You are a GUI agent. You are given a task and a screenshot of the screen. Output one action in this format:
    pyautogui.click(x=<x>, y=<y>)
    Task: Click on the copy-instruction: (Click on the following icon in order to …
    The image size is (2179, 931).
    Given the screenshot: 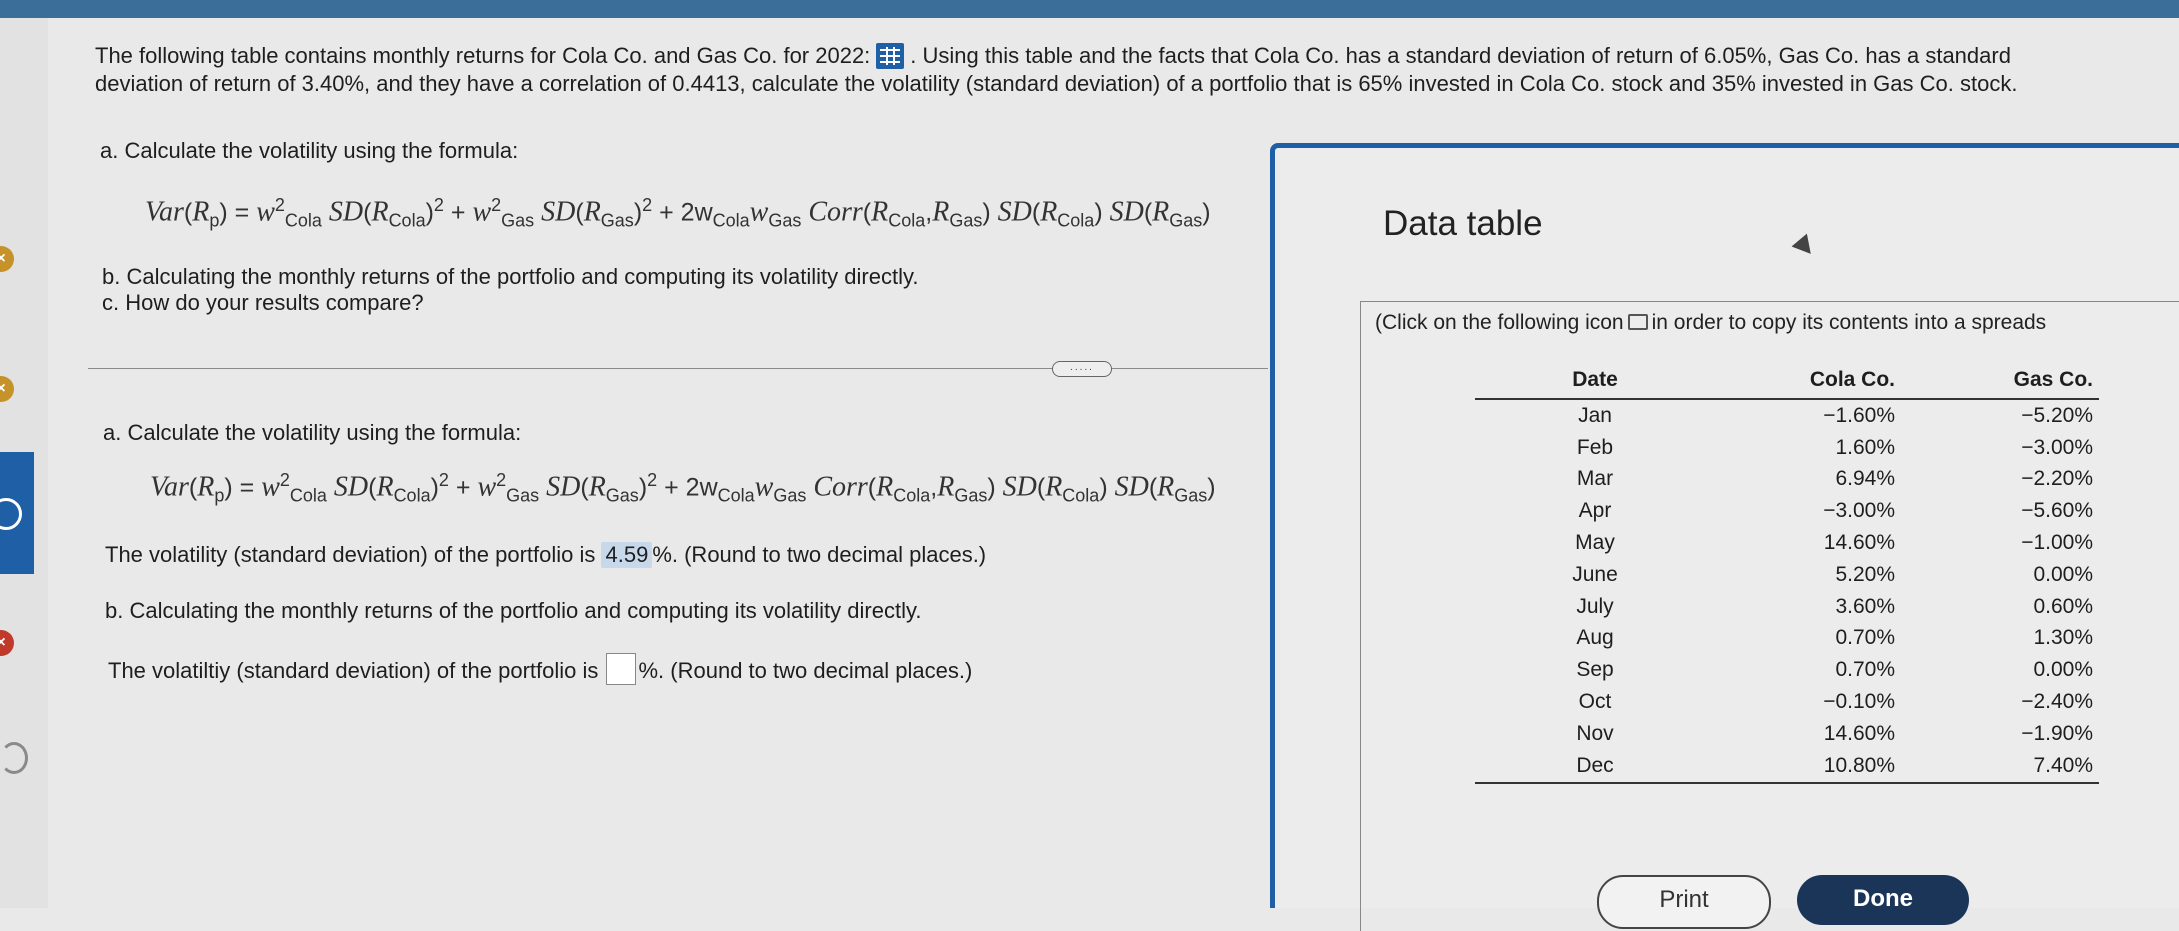 What is the action you would take?
    pyautogui.click(x=1711, y=322)
    